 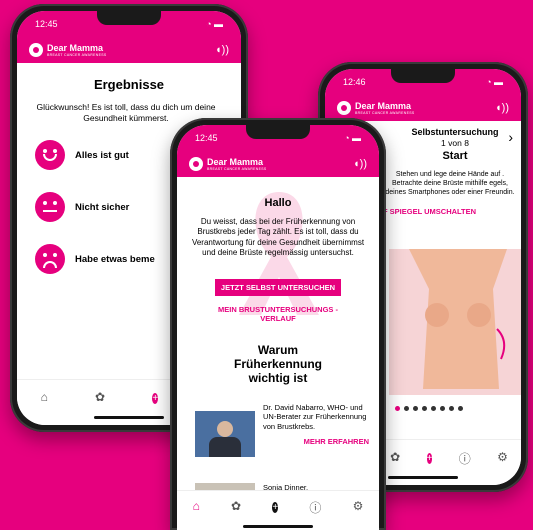 What do you see at coordinates (115, 259) in the screenshot?
I see `option-label: Habe etwas beme` at bounding box center [115, 259].